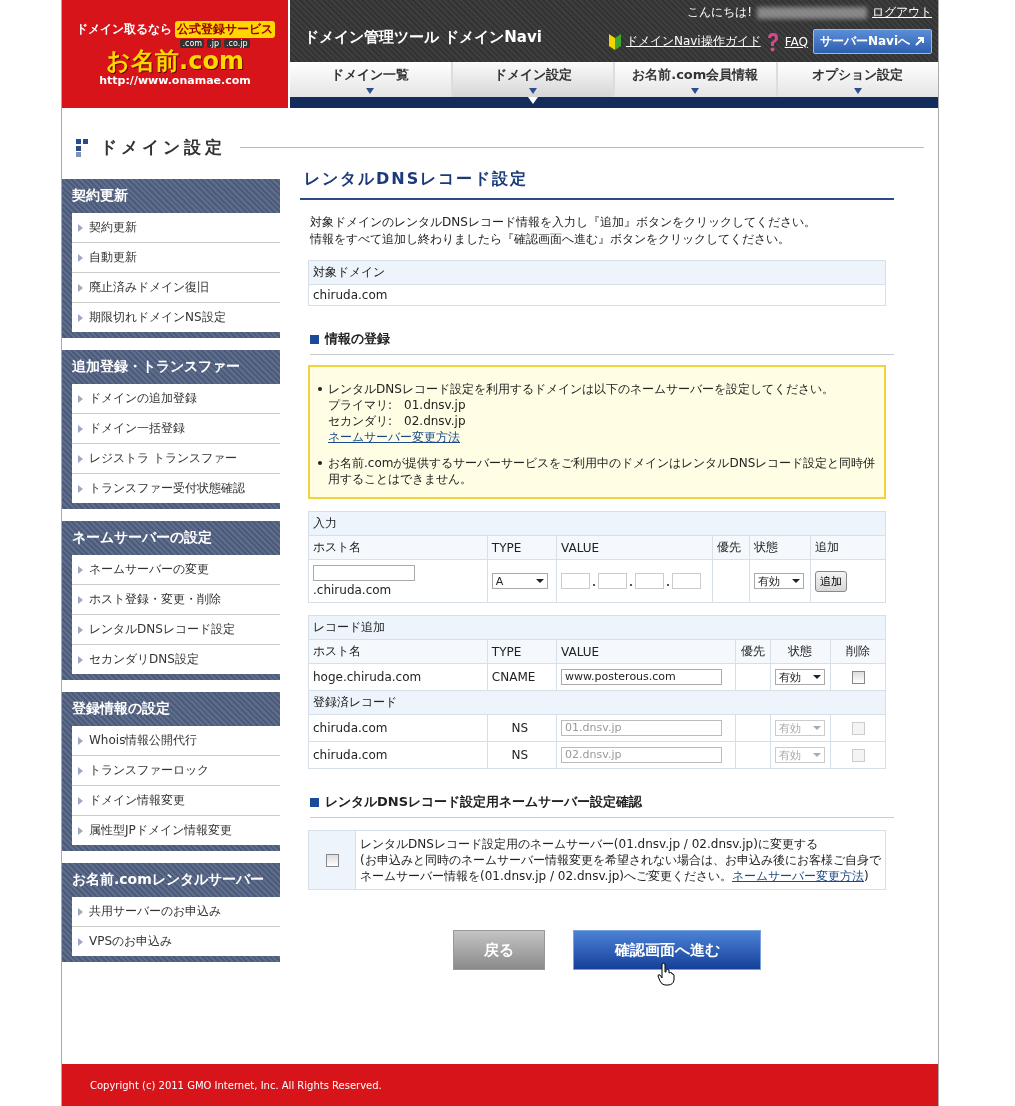 The image size is (1015, 1106). Describe the element at coordinates (214, 43) in the screenshot. I see `tld-label: .jp` at that location.